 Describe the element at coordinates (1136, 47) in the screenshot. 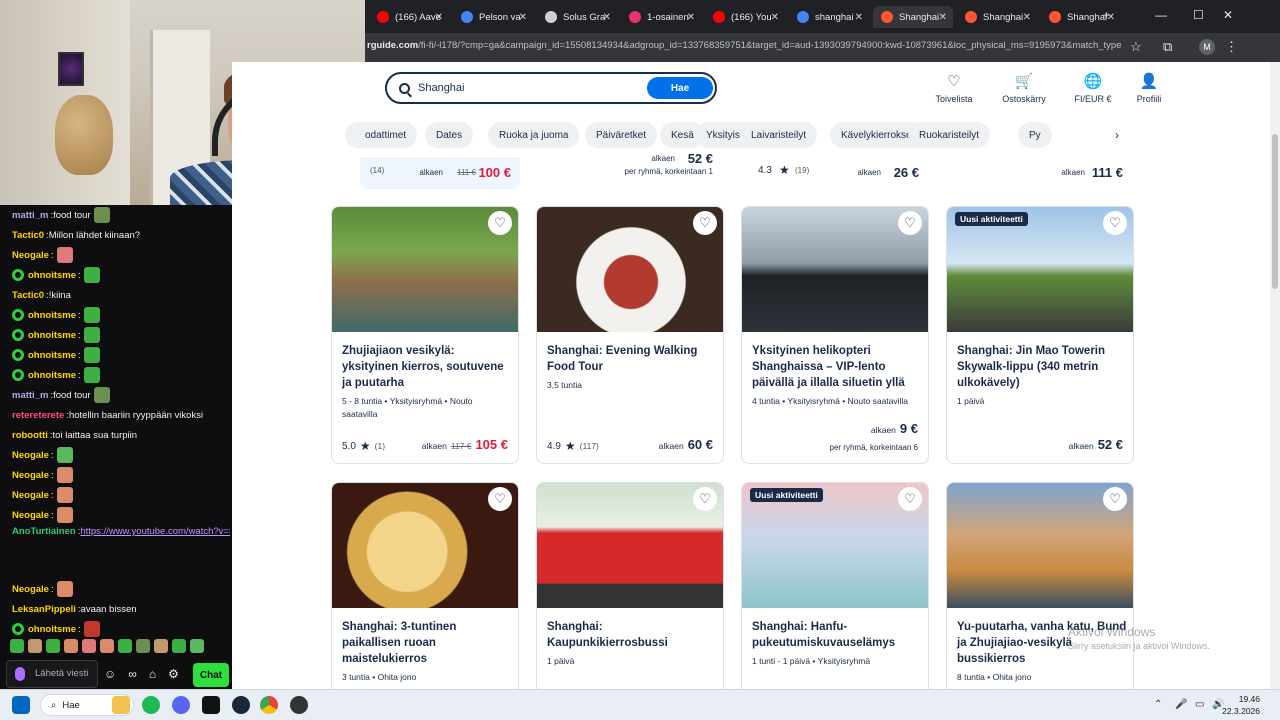

I see `bookmark-star-icon: ☆` at that location.